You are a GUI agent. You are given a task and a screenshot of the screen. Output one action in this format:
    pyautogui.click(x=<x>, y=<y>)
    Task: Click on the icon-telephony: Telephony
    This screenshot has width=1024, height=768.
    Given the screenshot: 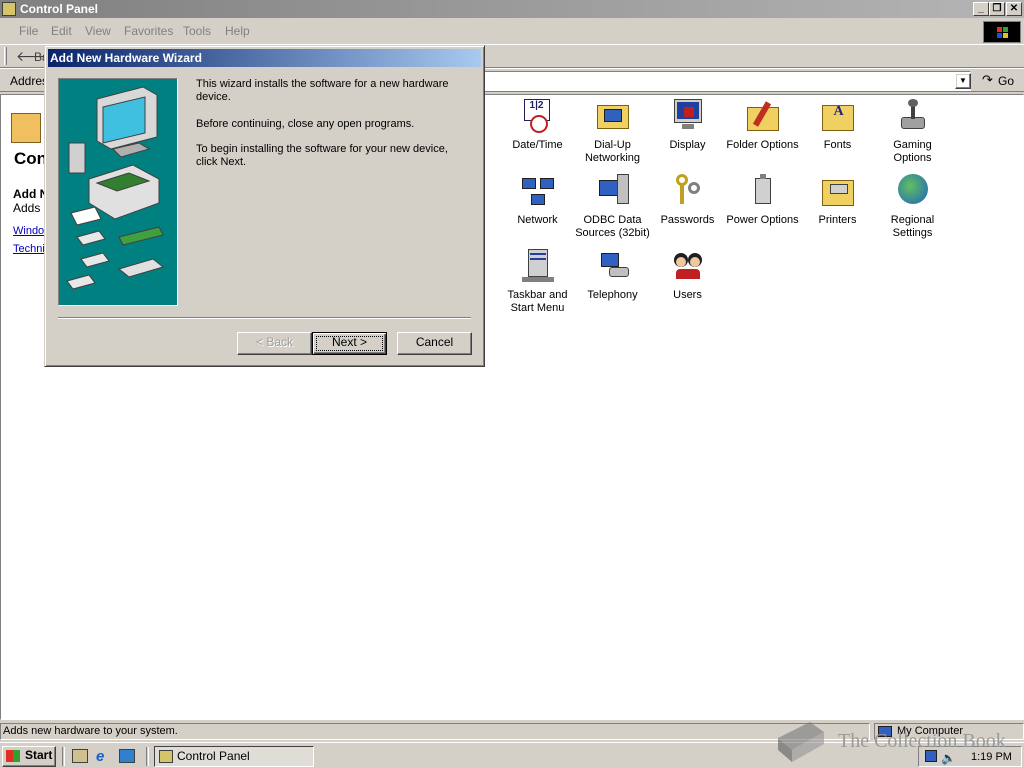 What is the action you would take?
    pyautogui.click(x=612, y=275)
    